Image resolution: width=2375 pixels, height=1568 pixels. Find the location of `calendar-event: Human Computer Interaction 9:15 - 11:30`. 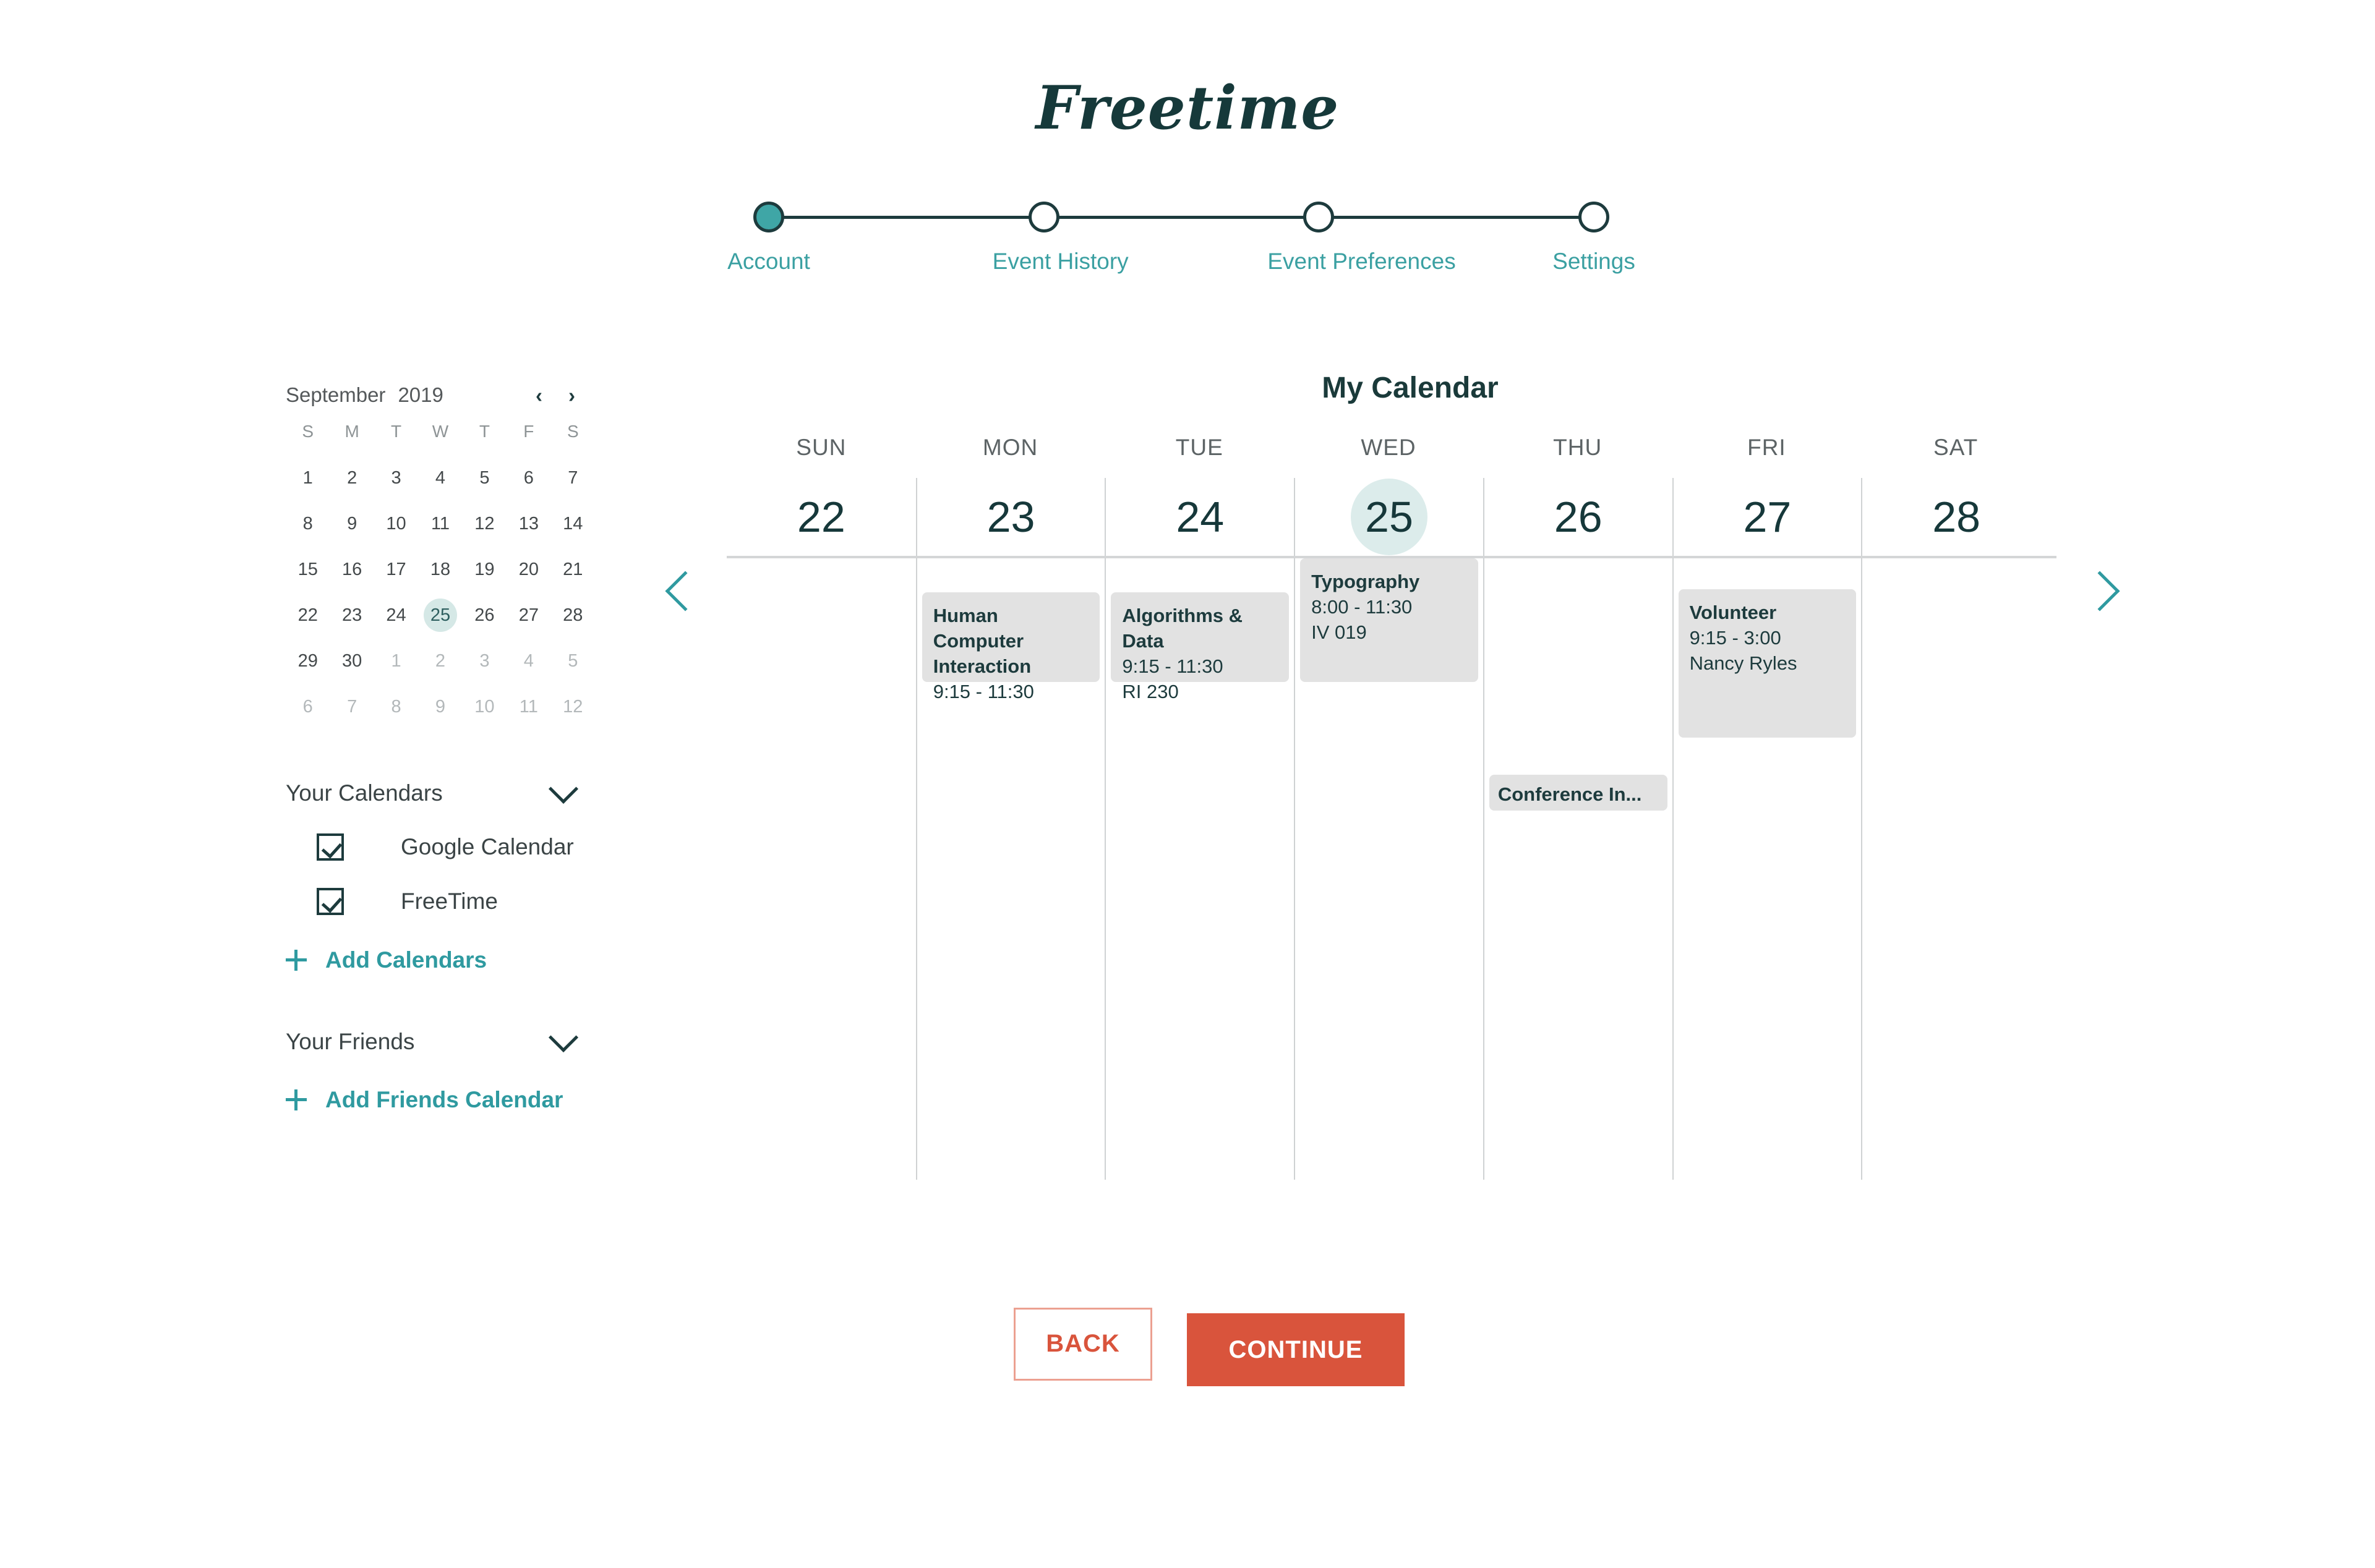

calendar-event: Human Computer Interaction 9:15 - 11:30 is located at coordinates (1011, 647).